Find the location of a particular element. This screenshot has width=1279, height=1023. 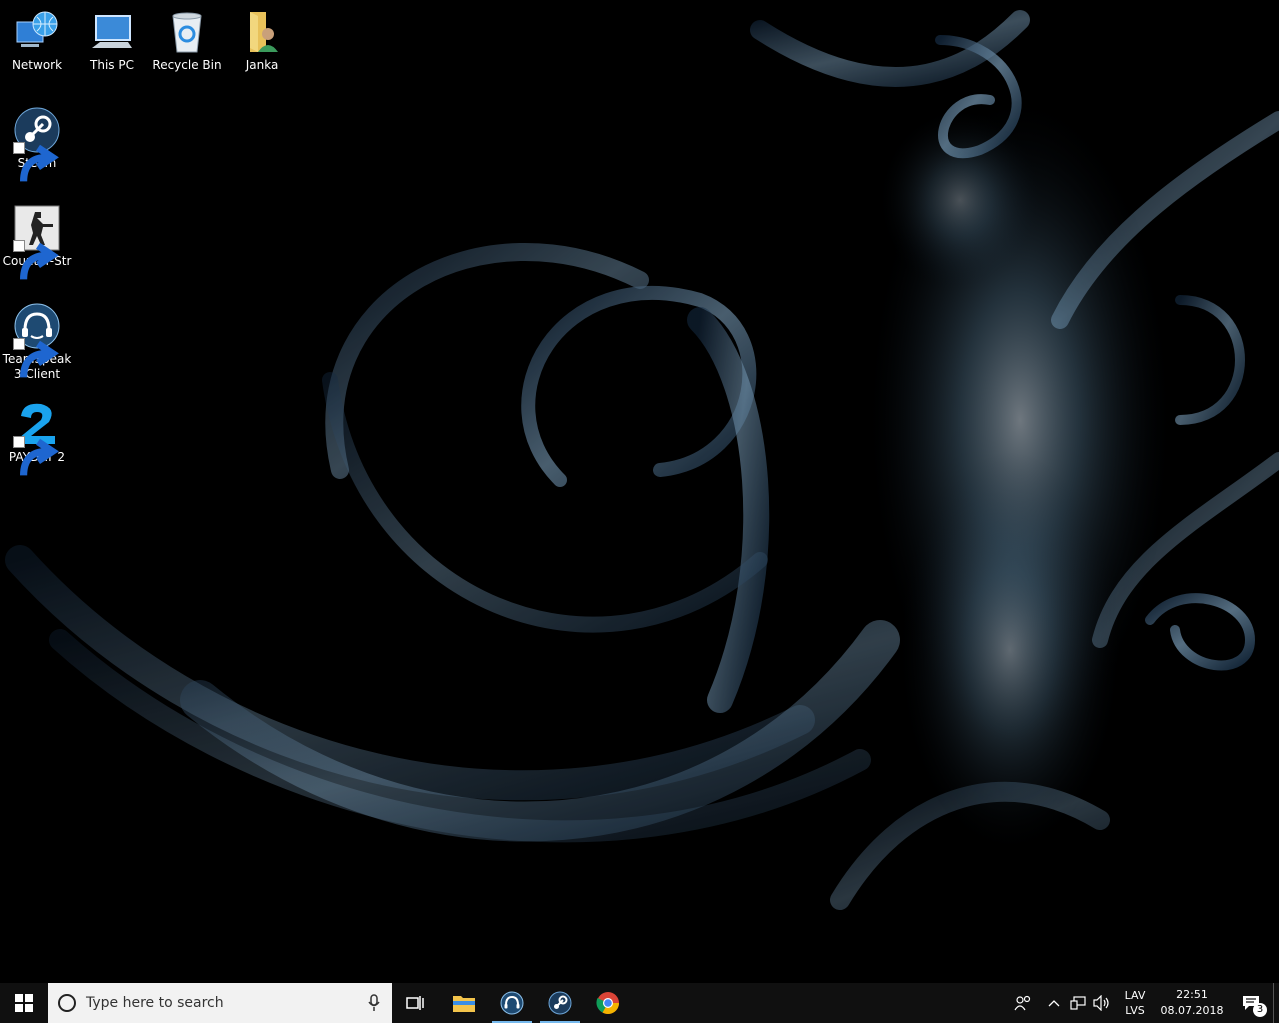

speaker-icon is located at coordinates (1101, 1003).